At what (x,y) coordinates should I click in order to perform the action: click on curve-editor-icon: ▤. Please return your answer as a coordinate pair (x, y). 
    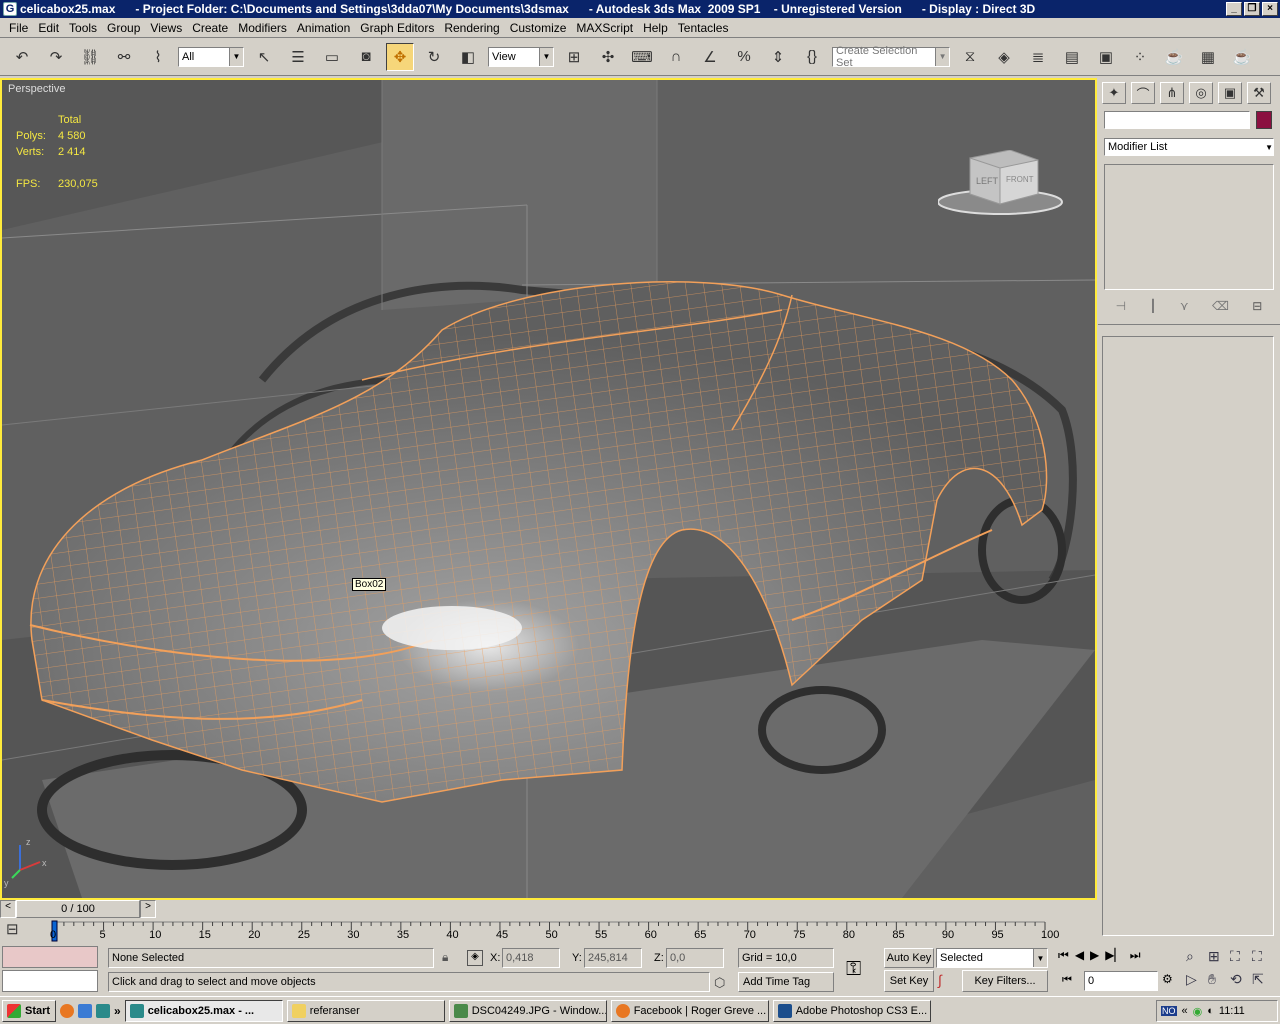
    Looking at the image, I should click on (1072, 57).